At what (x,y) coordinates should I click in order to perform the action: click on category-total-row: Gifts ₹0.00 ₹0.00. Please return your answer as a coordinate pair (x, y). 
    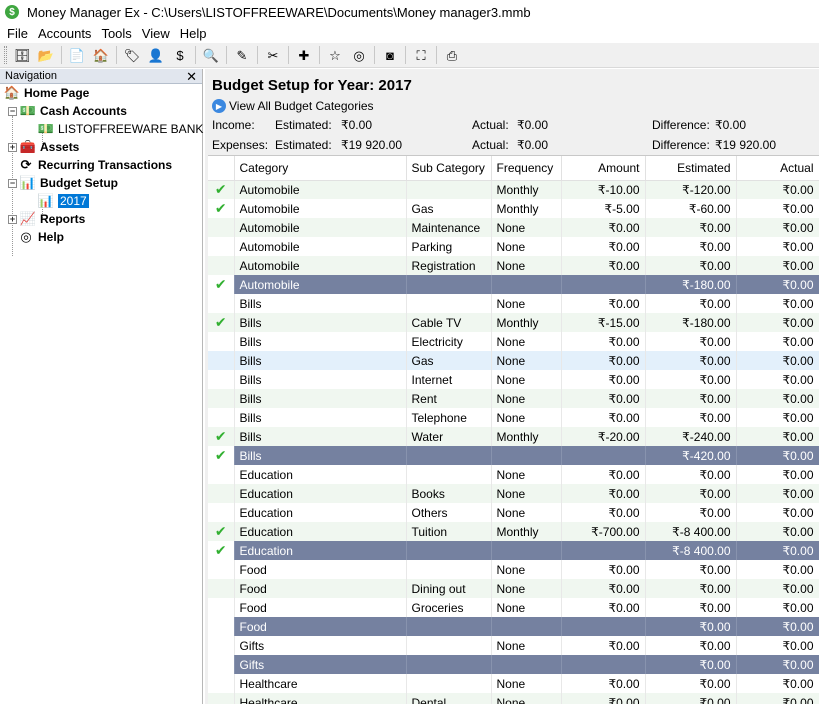
    Looking at the image, I should click on (513, 664).